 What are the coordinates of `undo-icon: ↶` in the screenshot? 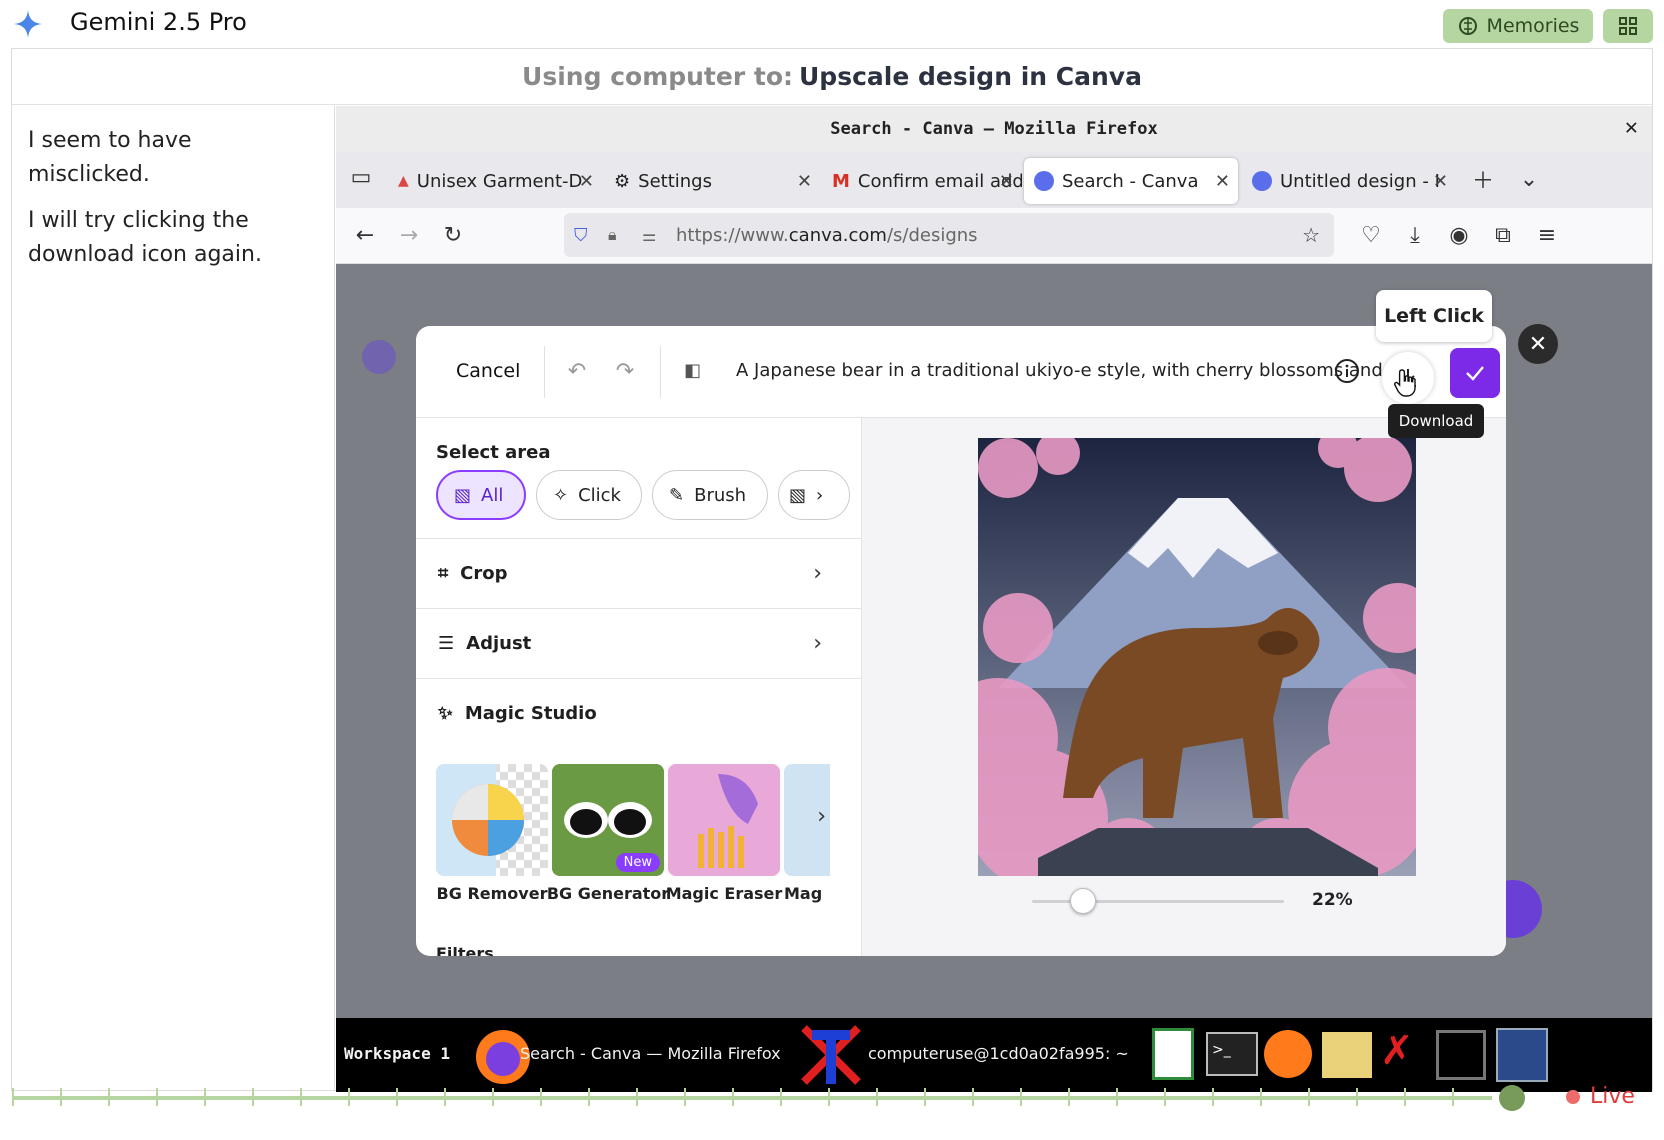 It's located at (577, 371).